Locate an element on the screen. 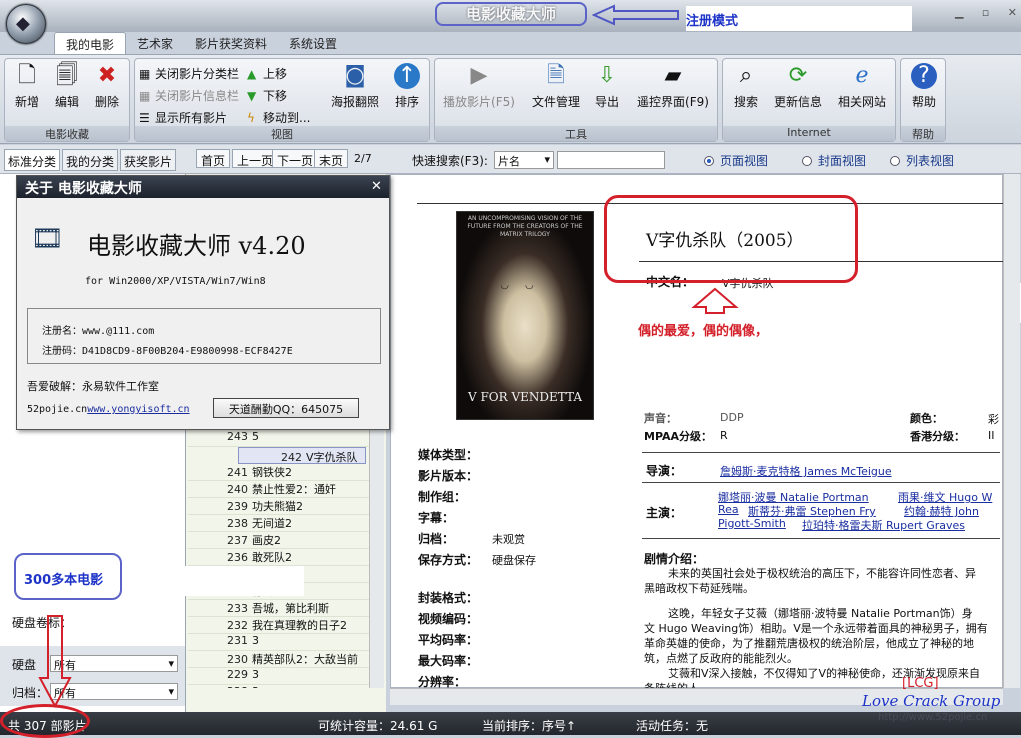 Image resolution: width=1021 pixels, height=738 pixels. tab-award-movies: 获奖影片 is located at coordinates (148, 160).